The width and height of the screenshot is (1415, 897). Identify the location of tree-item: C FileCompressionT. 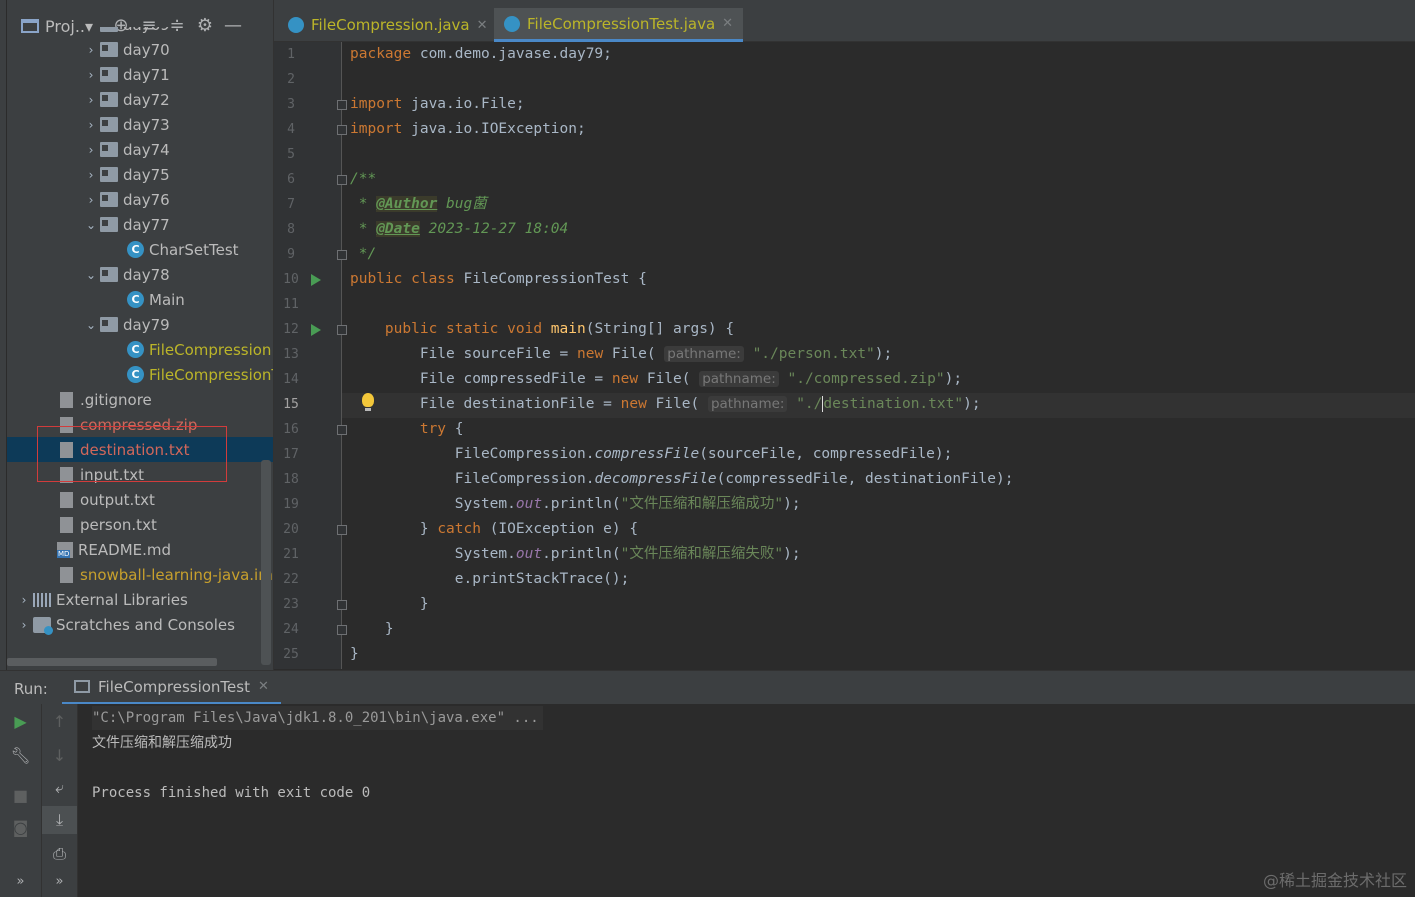
(140, 374).